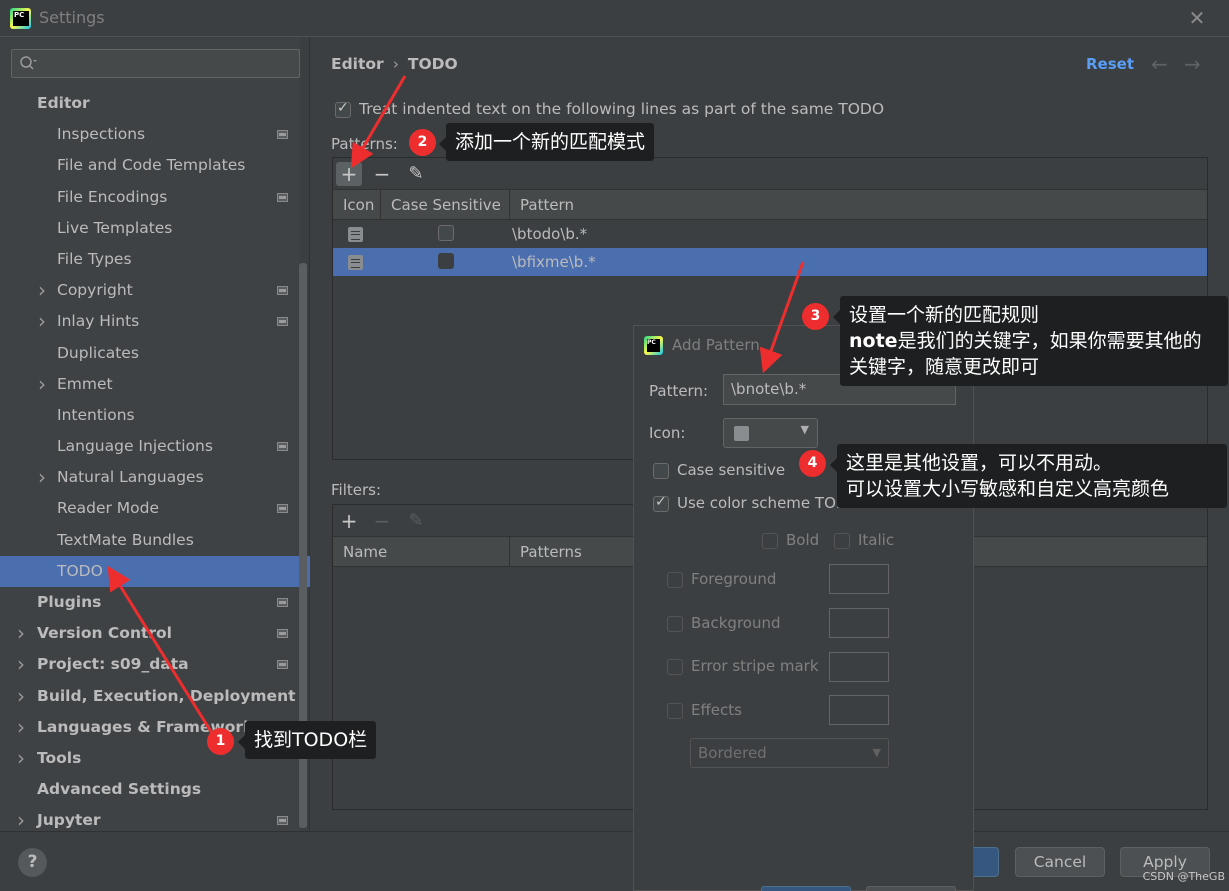 This screenshot has width=1229, height=891. What do you see at coordinates (675, 579) in the screenshot?
I see `foreground-checkbox` at bounding box center [675, 579].